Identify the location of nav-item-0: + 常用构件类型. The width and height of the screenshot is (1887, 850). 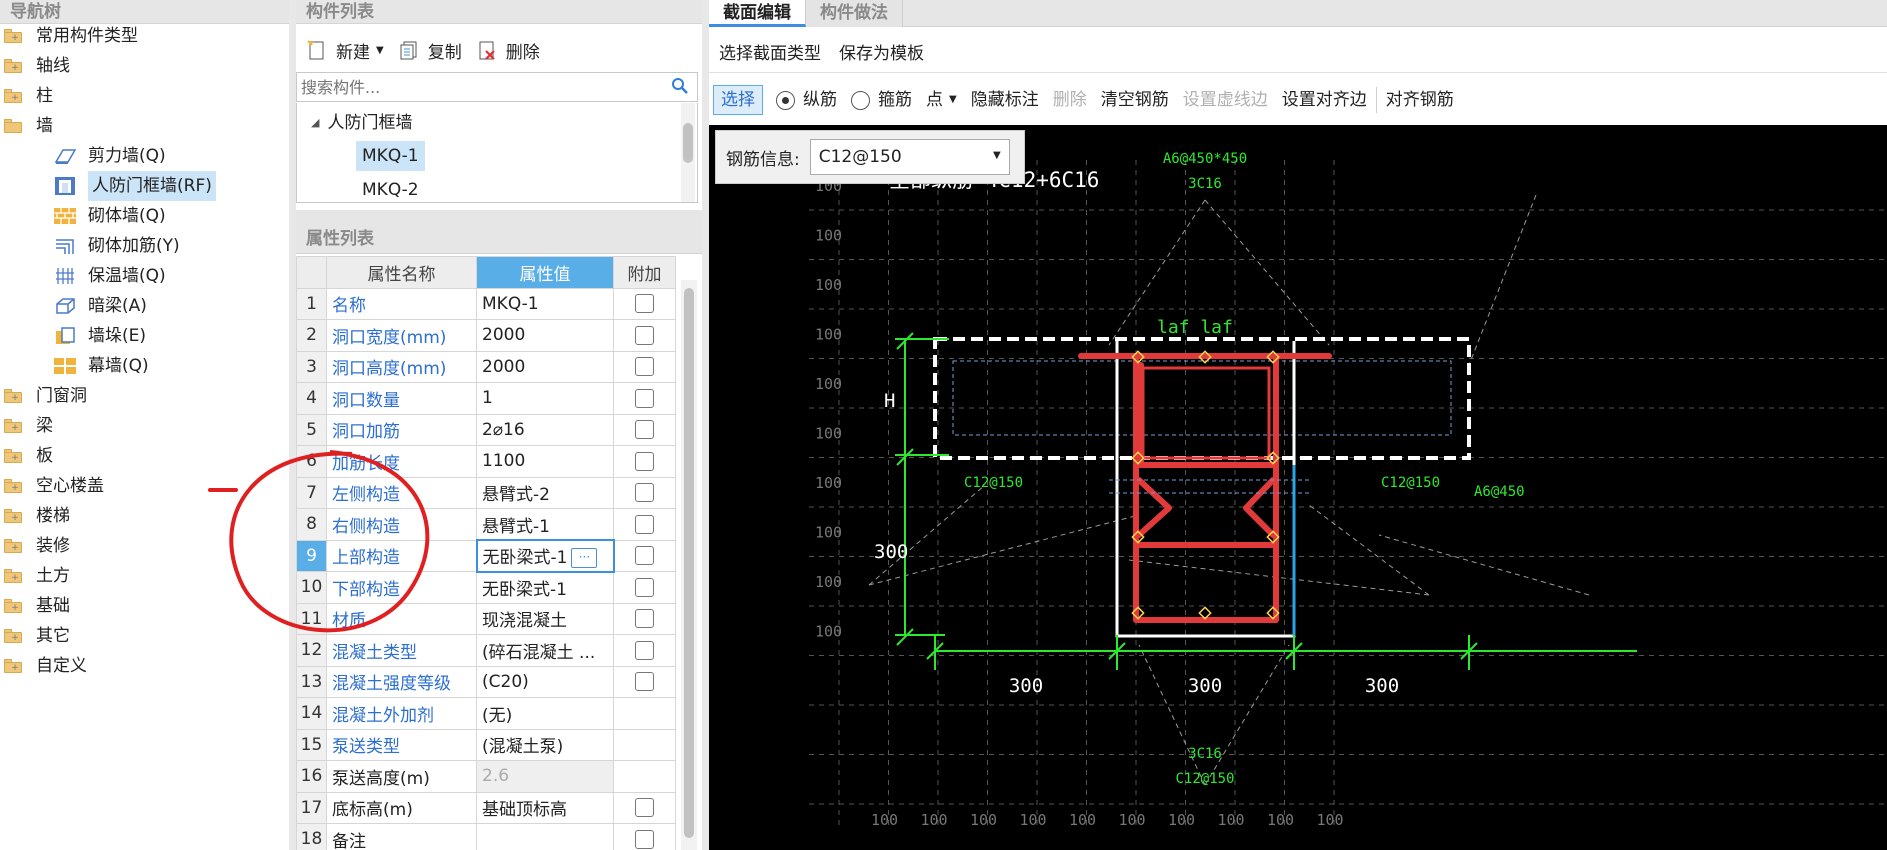
(71, 36).